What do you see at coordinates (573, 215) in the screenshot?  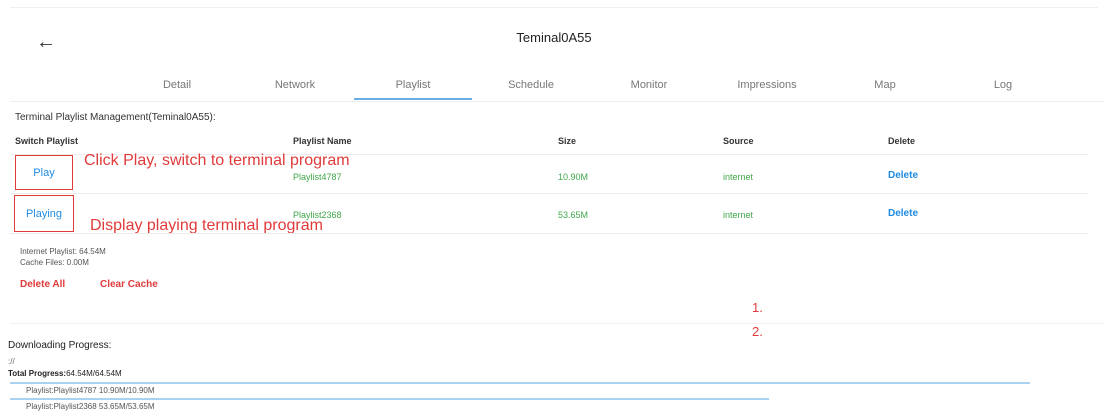 I see `playlist-size: 53.65M` at bounding box center [573, 215].